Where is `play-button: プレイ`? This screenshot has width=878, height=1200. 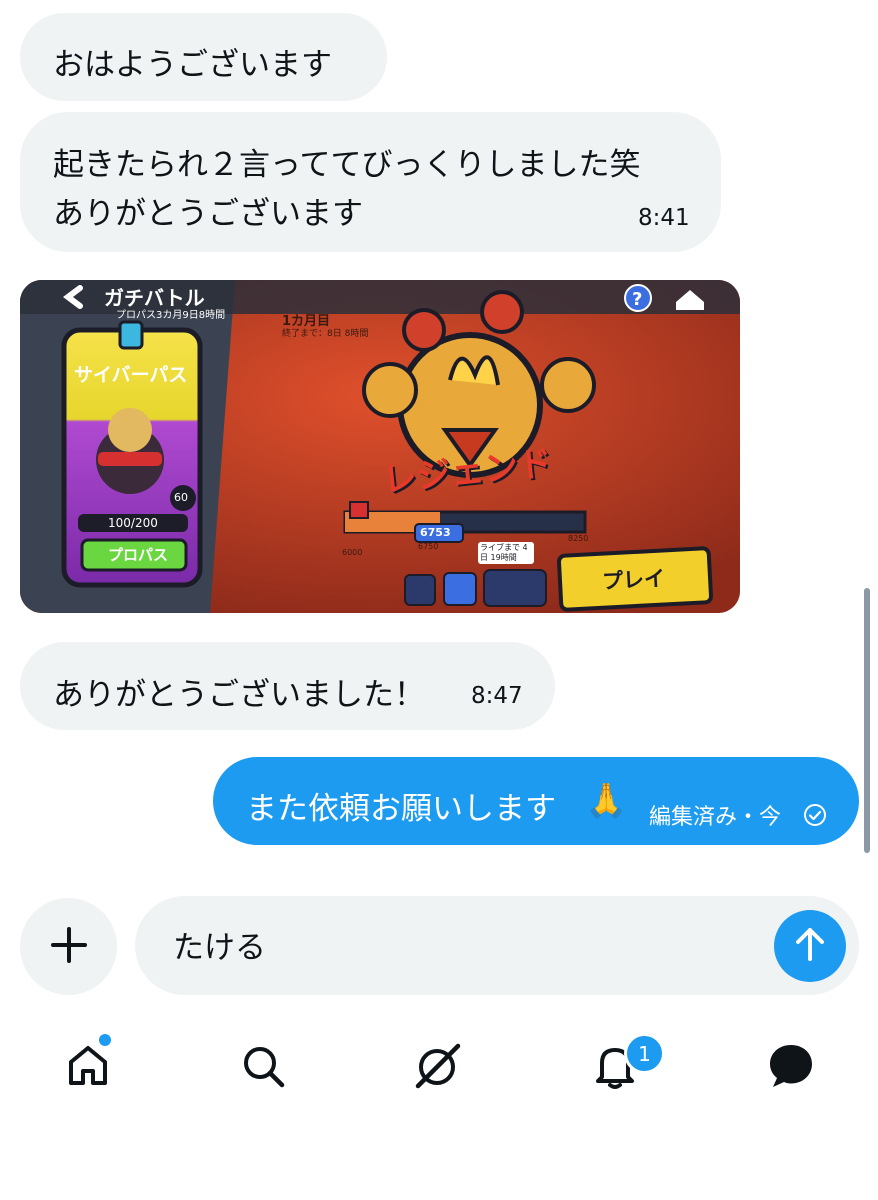
play-button: プレイ is located at coordinates (633, 580).